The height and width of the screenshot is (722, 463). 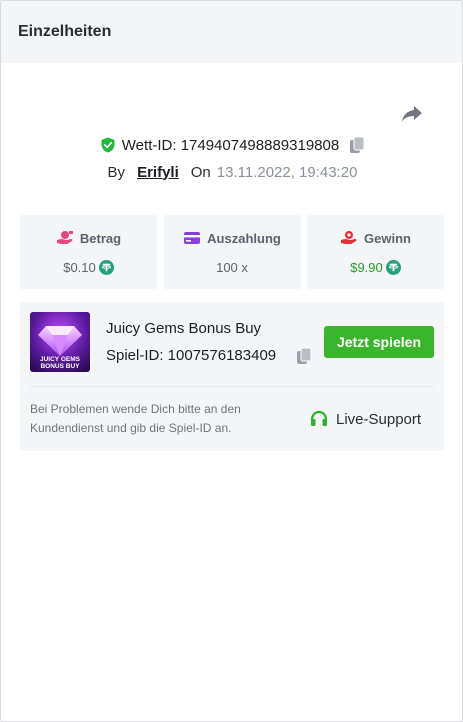 I want to click on stat-value: $0.10, so click(x=79, y=267).